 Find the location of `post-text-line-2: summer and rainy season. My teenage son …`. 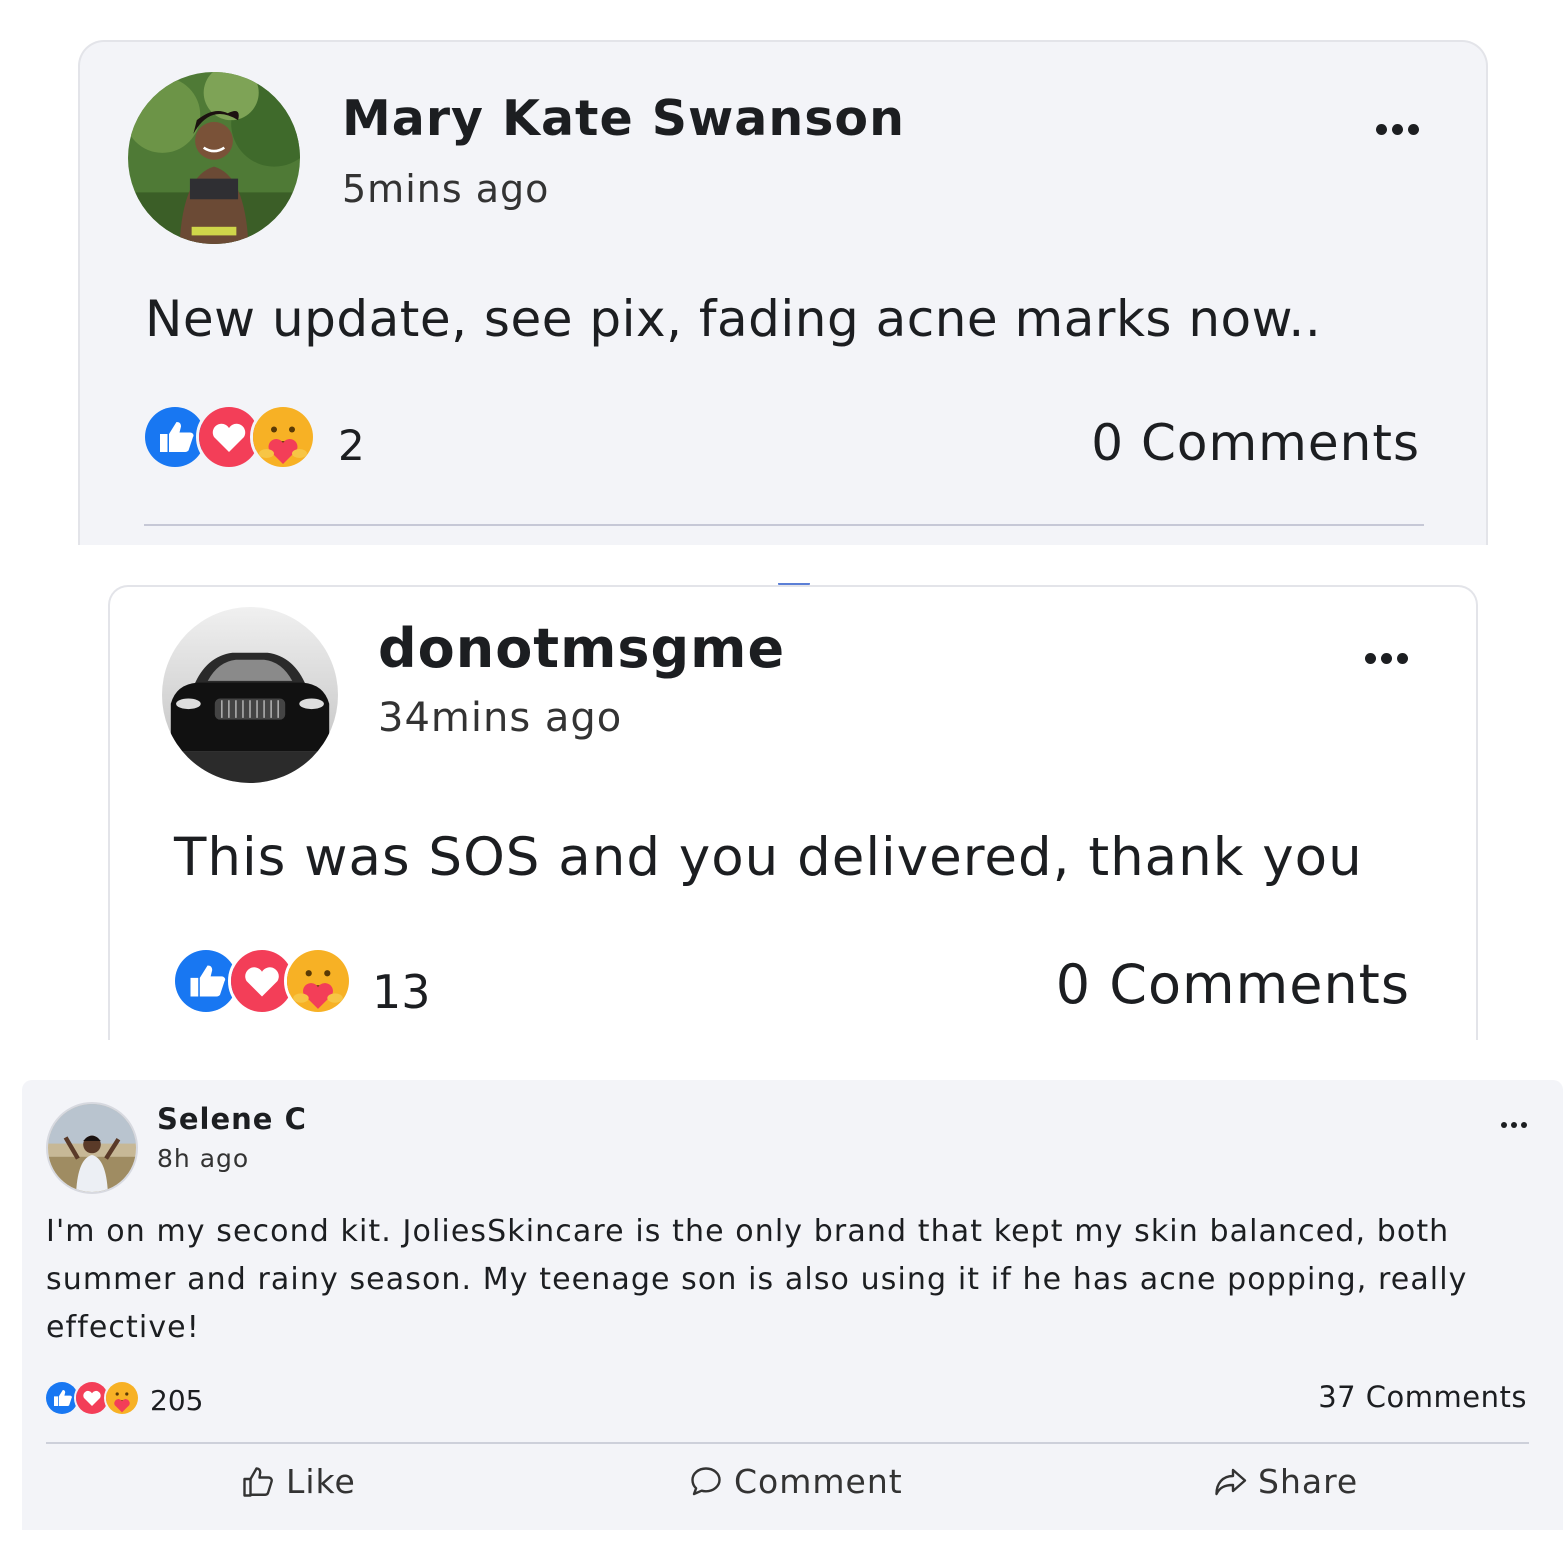

post-text-line-2: summer and rainy season. My teenage son … is located at coordinates (757, 1279).